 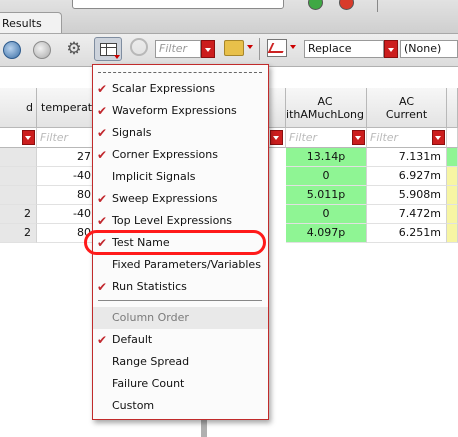 I want to click on menu-item-fixed-parameters: Fixed Parameters/Variables, so click(x=180, y=265).